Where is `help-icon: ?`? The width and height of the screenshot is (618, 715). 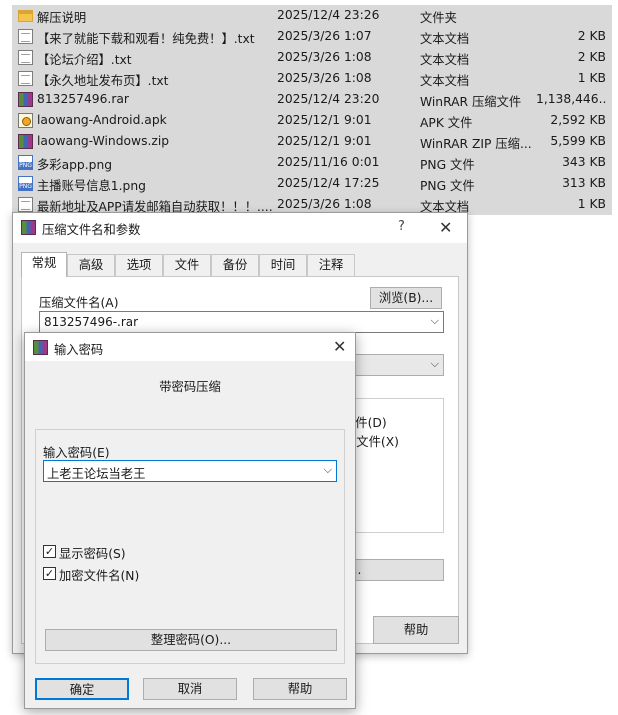 help-icon: ? is located at coordinates (401, 226).